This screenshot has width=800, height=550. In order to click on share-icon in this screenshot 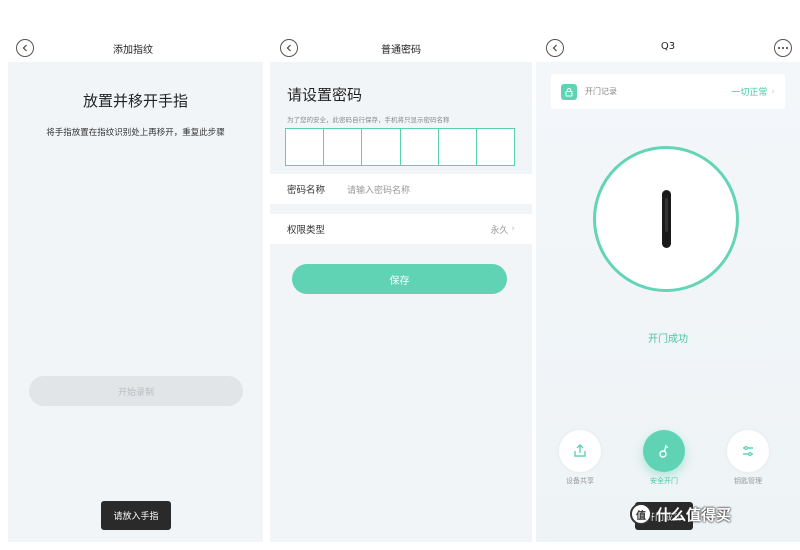, I will do `click(580, 450)`.